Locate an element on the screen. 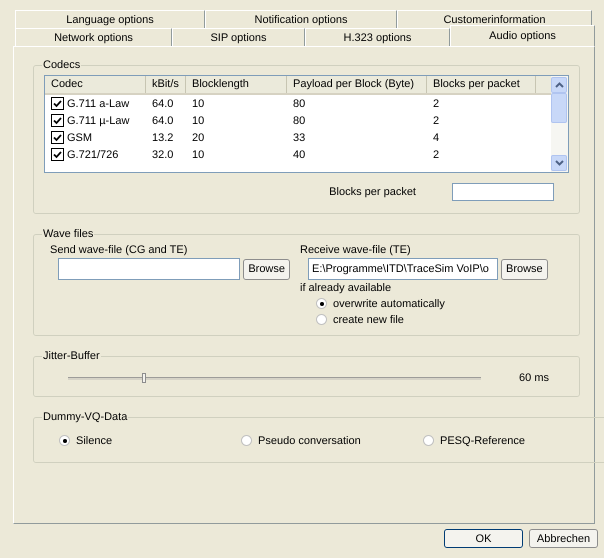 The width and height of the screenshot is (604, 558). radio-label: PESQ-Reference is located at coordinates (482, 440).